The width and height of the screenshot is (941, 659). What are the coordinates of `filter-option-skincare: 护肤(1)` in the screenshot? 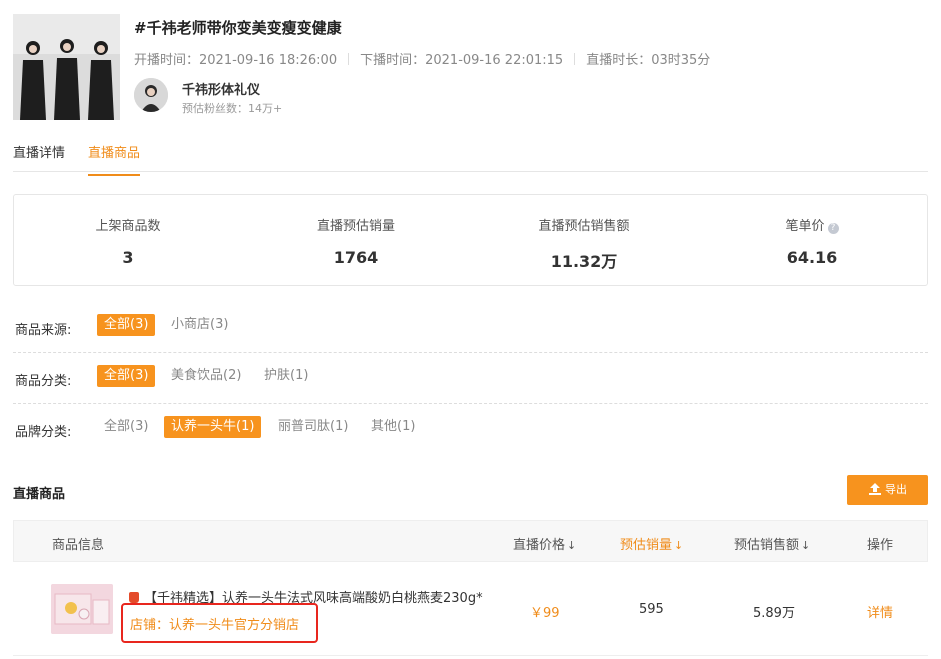 It's located at (286, 376).